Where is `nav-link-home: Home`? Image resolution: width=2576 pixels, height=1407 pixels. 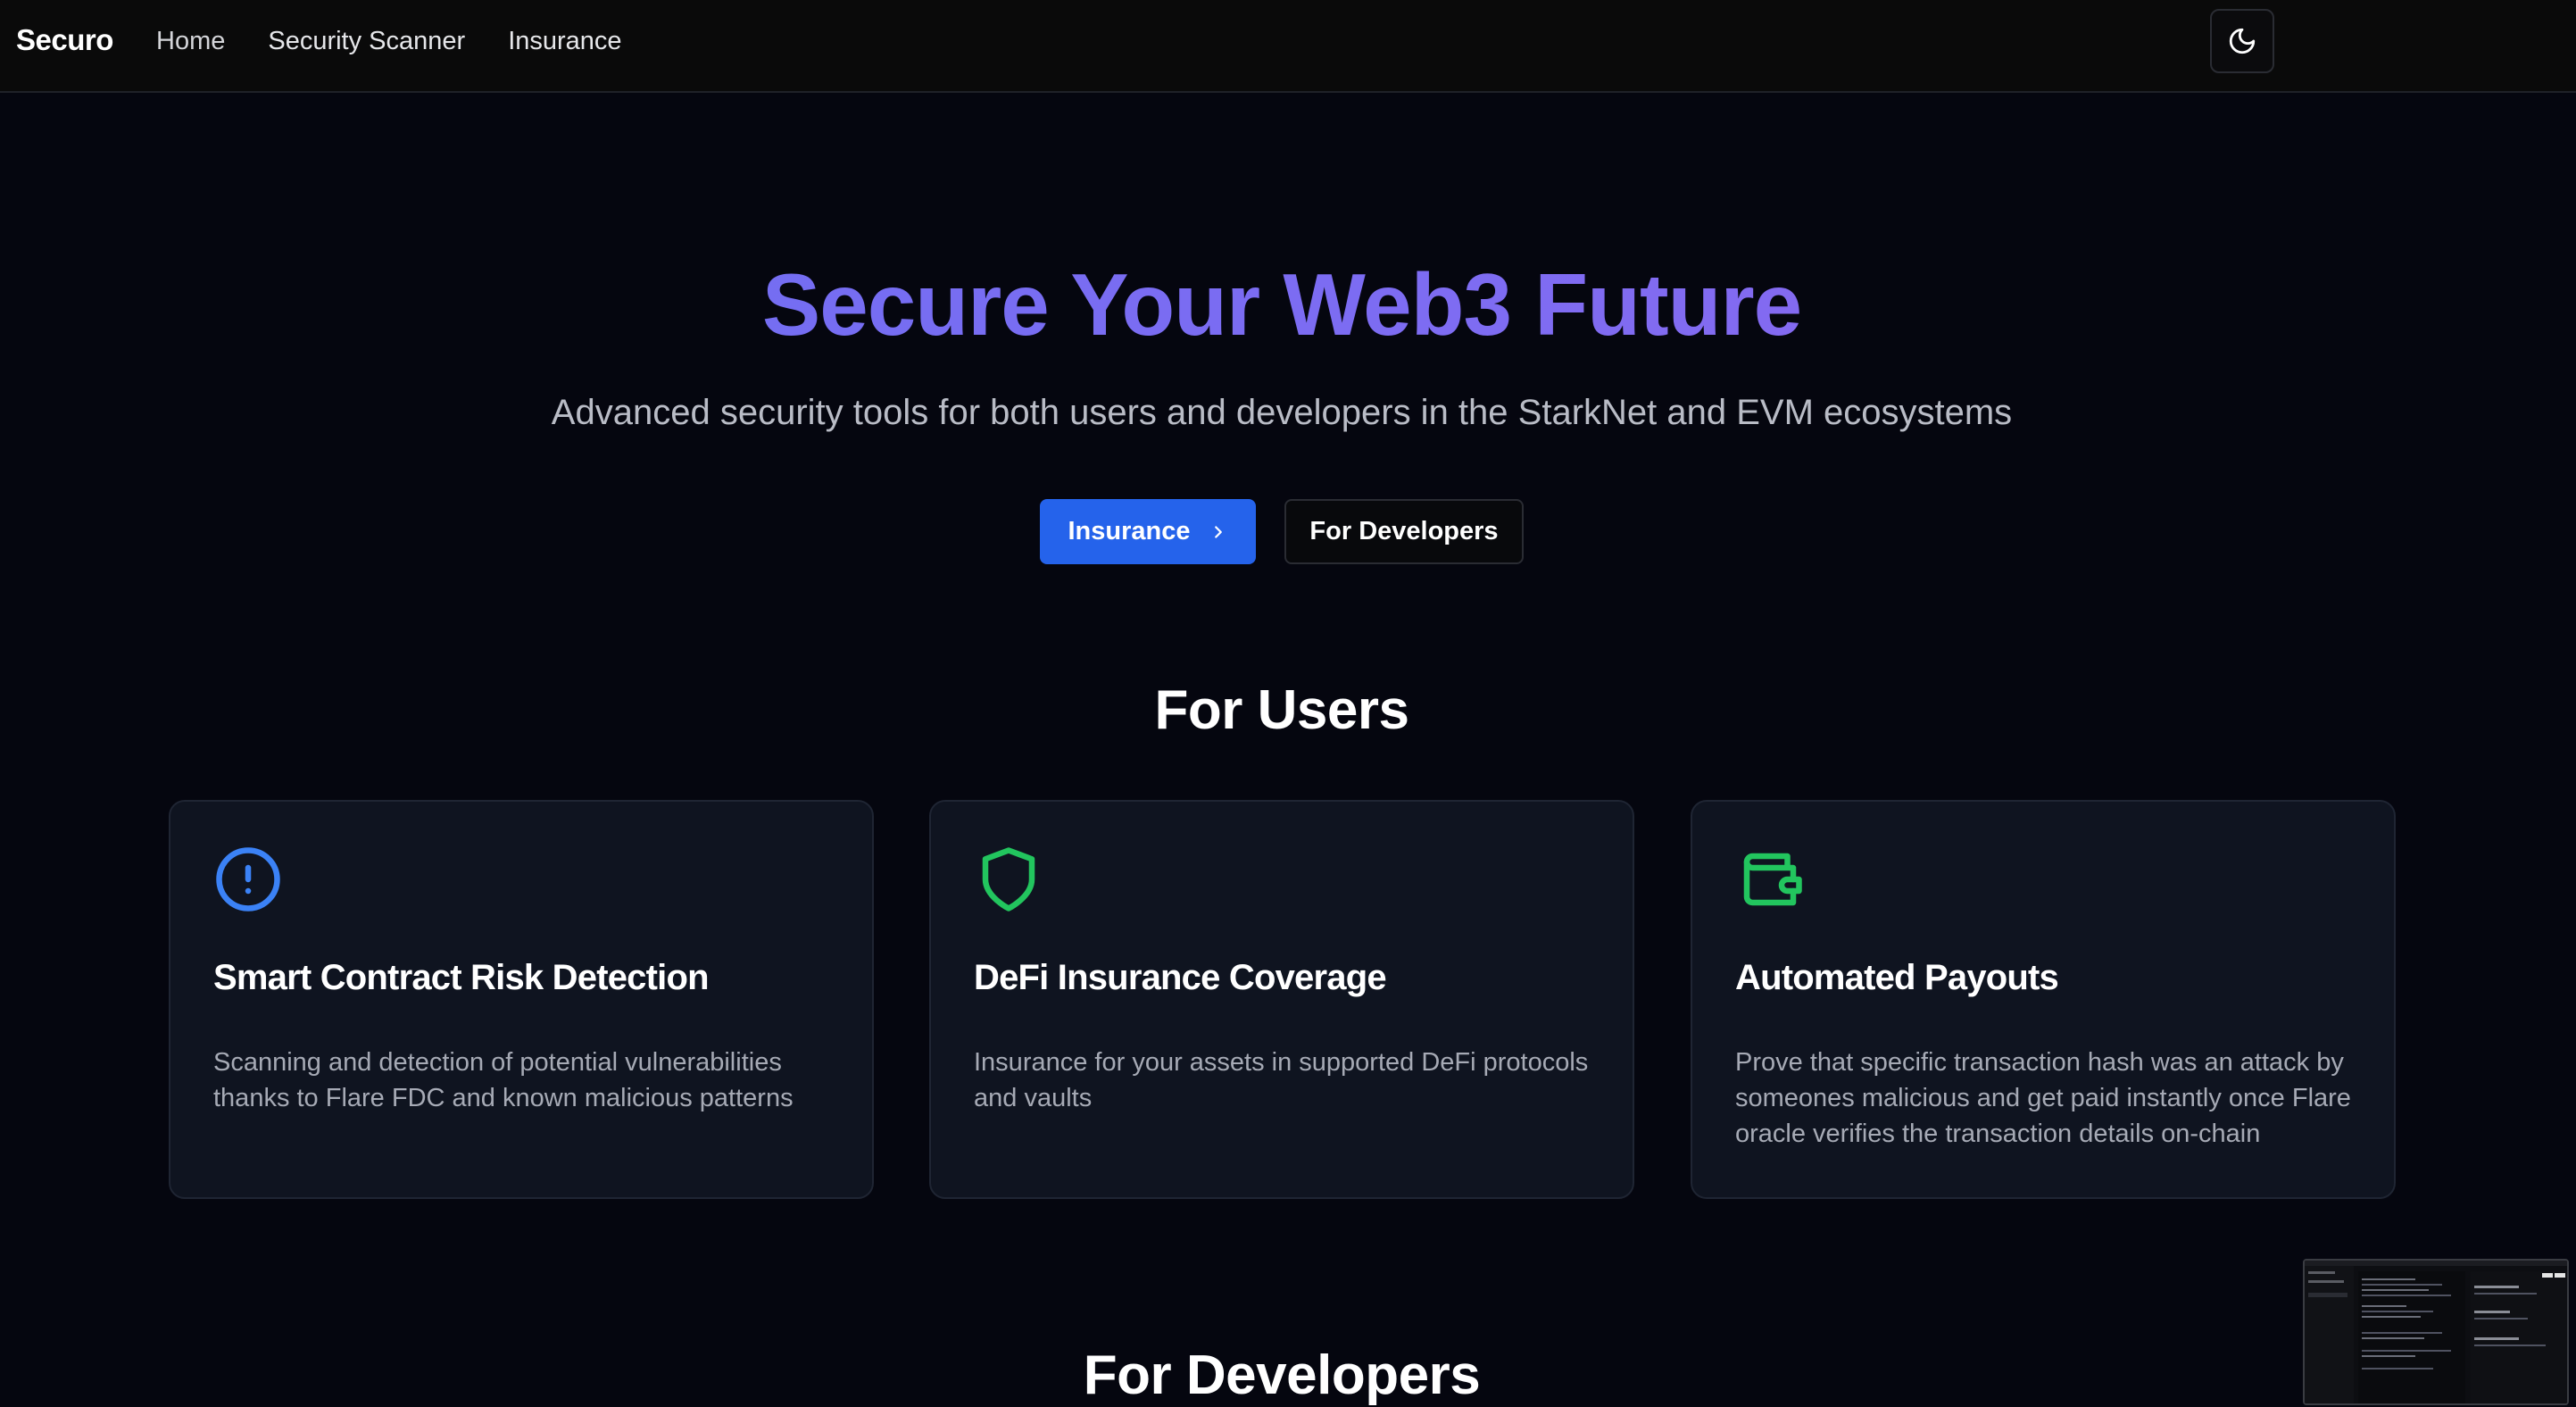 nav-link-home: Home is located at coordinates (191, 41).